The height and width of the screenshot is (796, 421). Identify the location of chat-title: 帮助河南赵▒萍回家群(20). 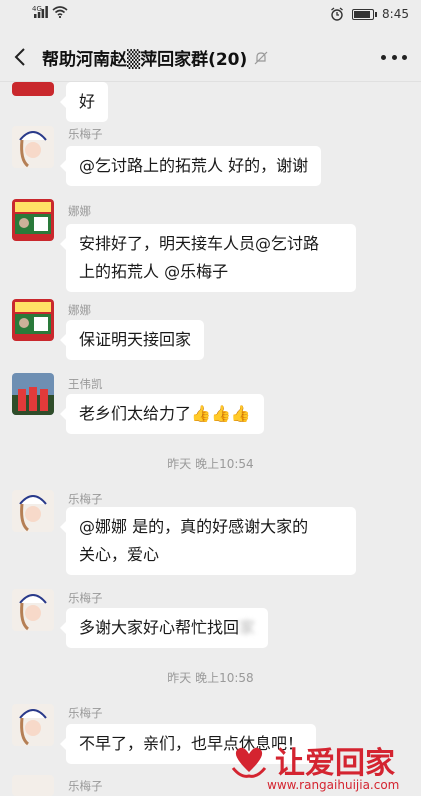
(145, 60).